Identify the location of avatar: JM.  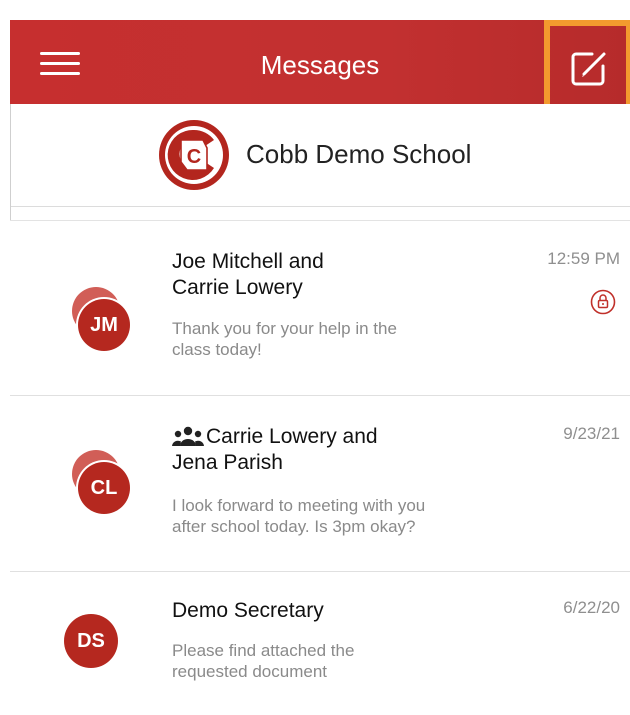
(101, 319).